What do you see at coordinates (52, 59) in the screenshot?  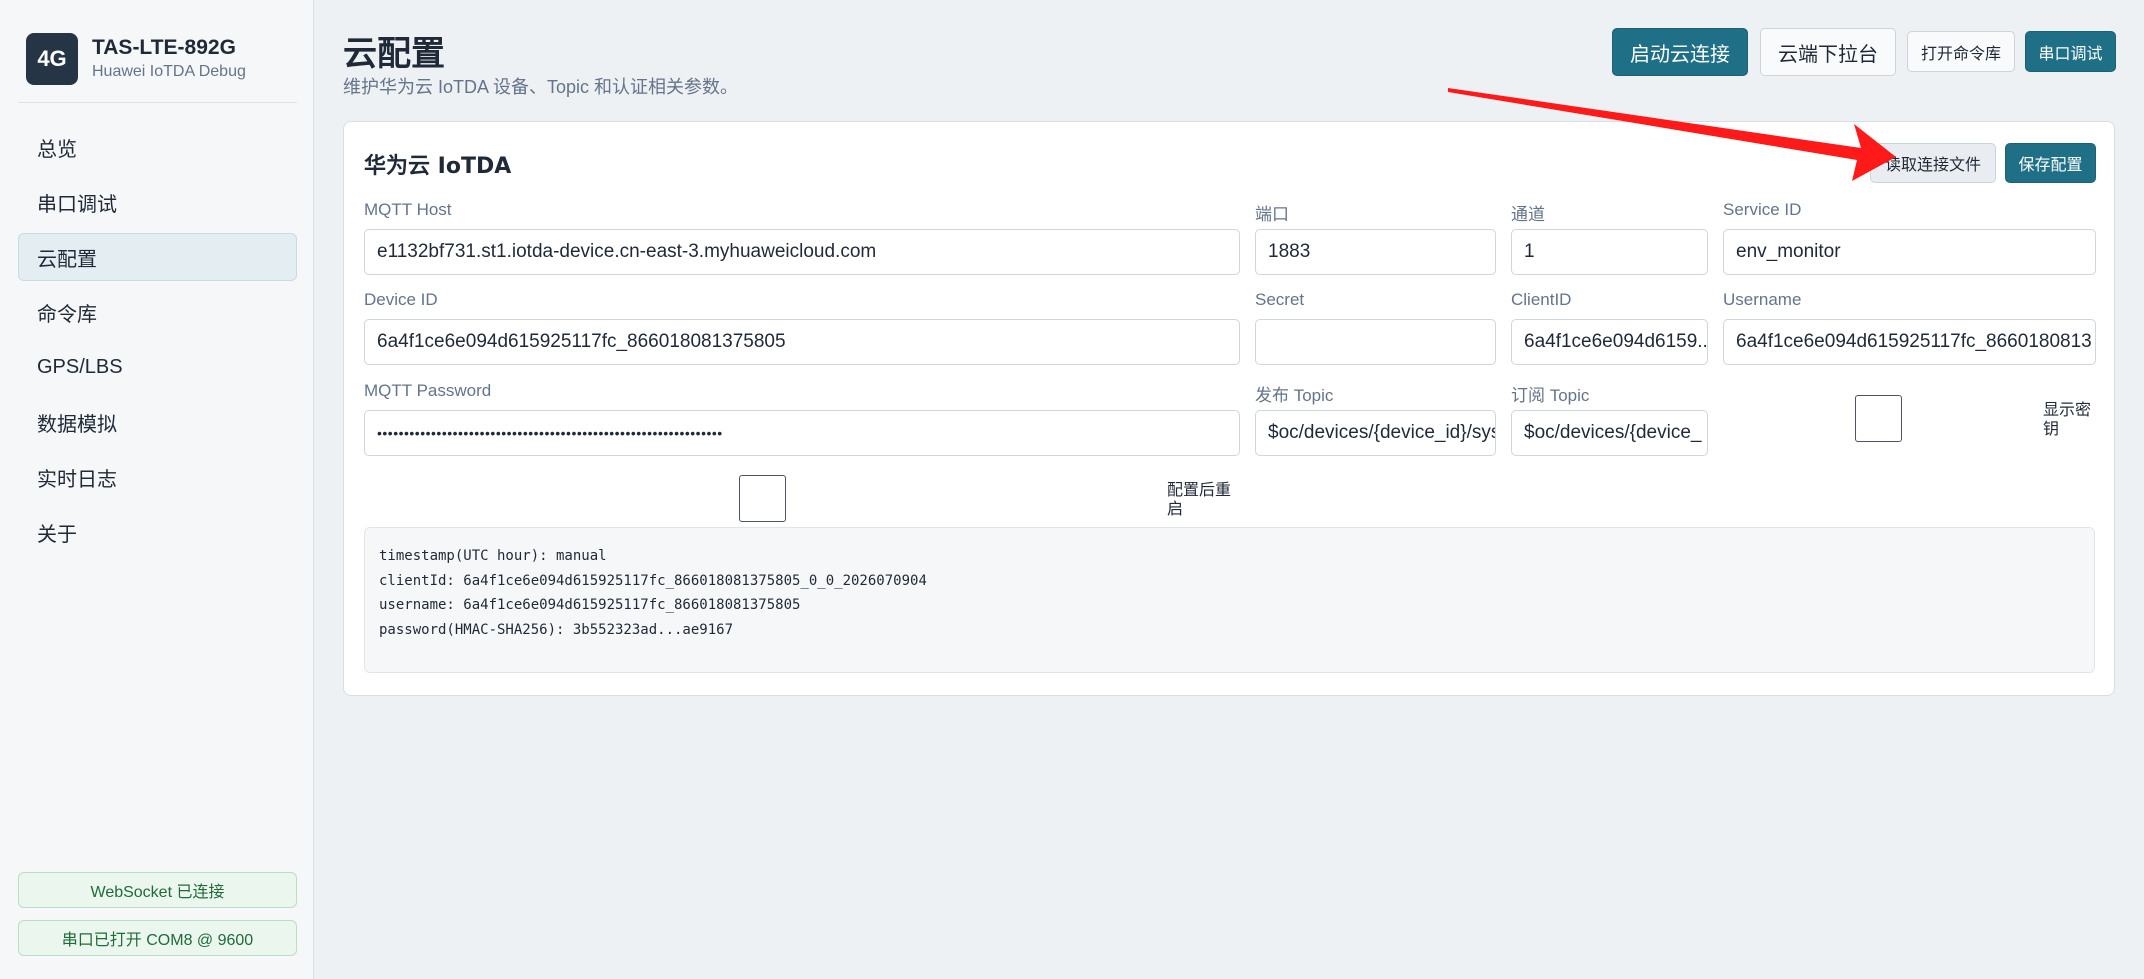 I see `brand-logo: 4G` at bounding box center [52, 59].